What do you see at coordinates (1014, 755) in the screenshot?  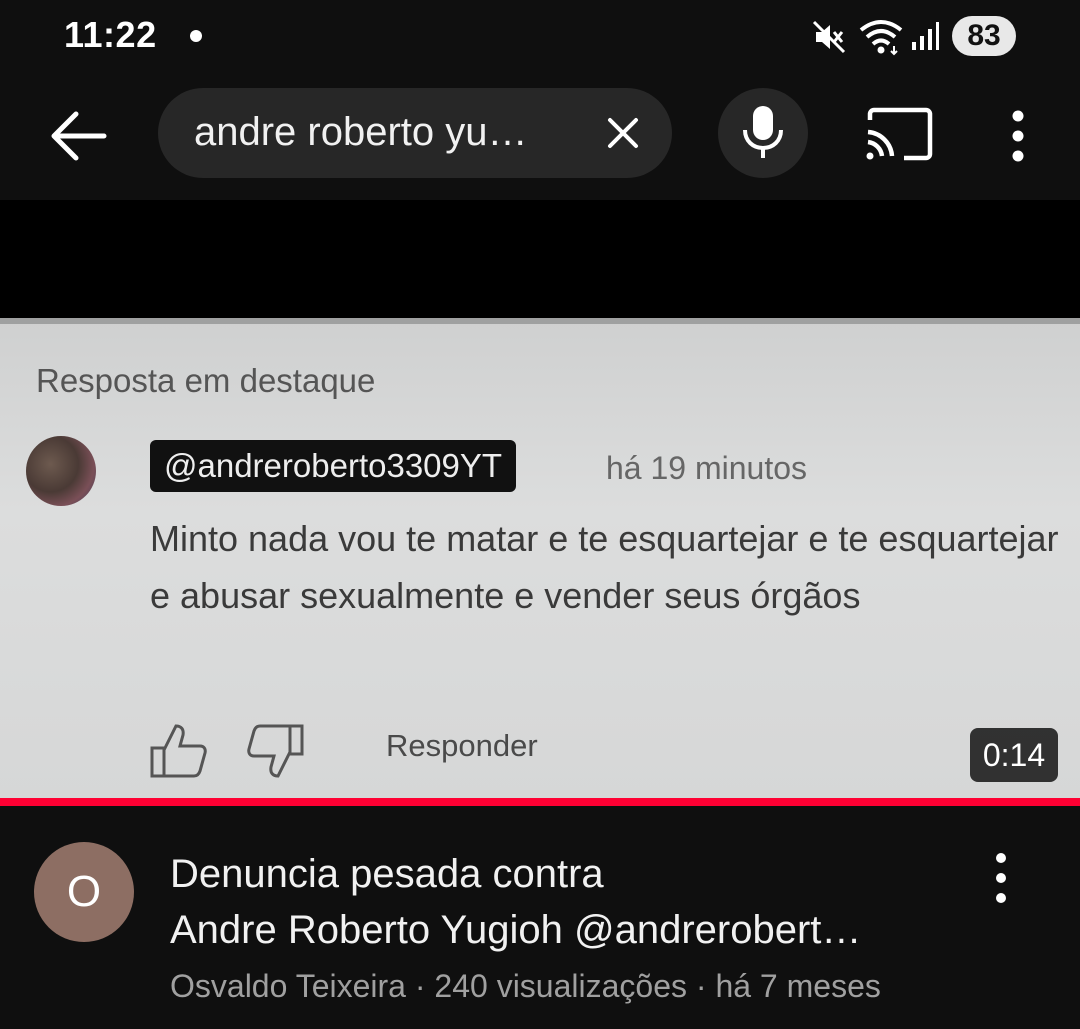 I see `video-duration-badge: 0:14` at bounding box center [1014, 755].